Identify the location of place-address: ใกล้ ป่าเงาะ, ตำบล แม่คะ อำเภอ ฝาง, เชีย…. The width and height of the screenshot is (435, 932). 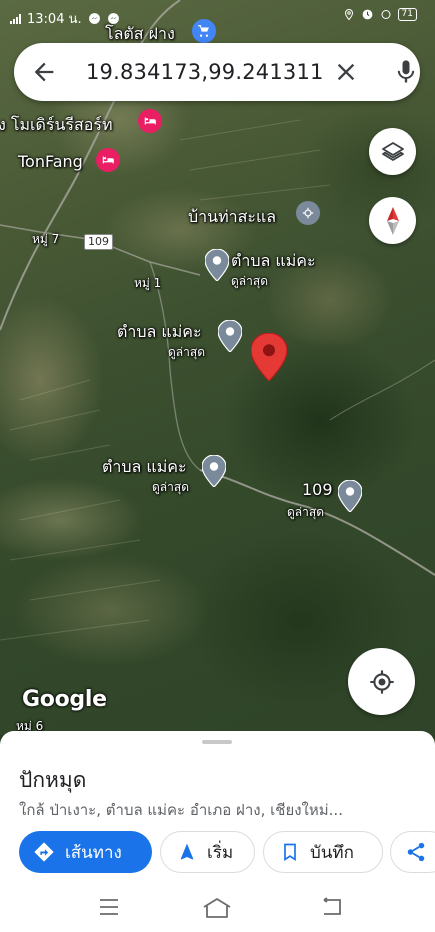
(181, 810).